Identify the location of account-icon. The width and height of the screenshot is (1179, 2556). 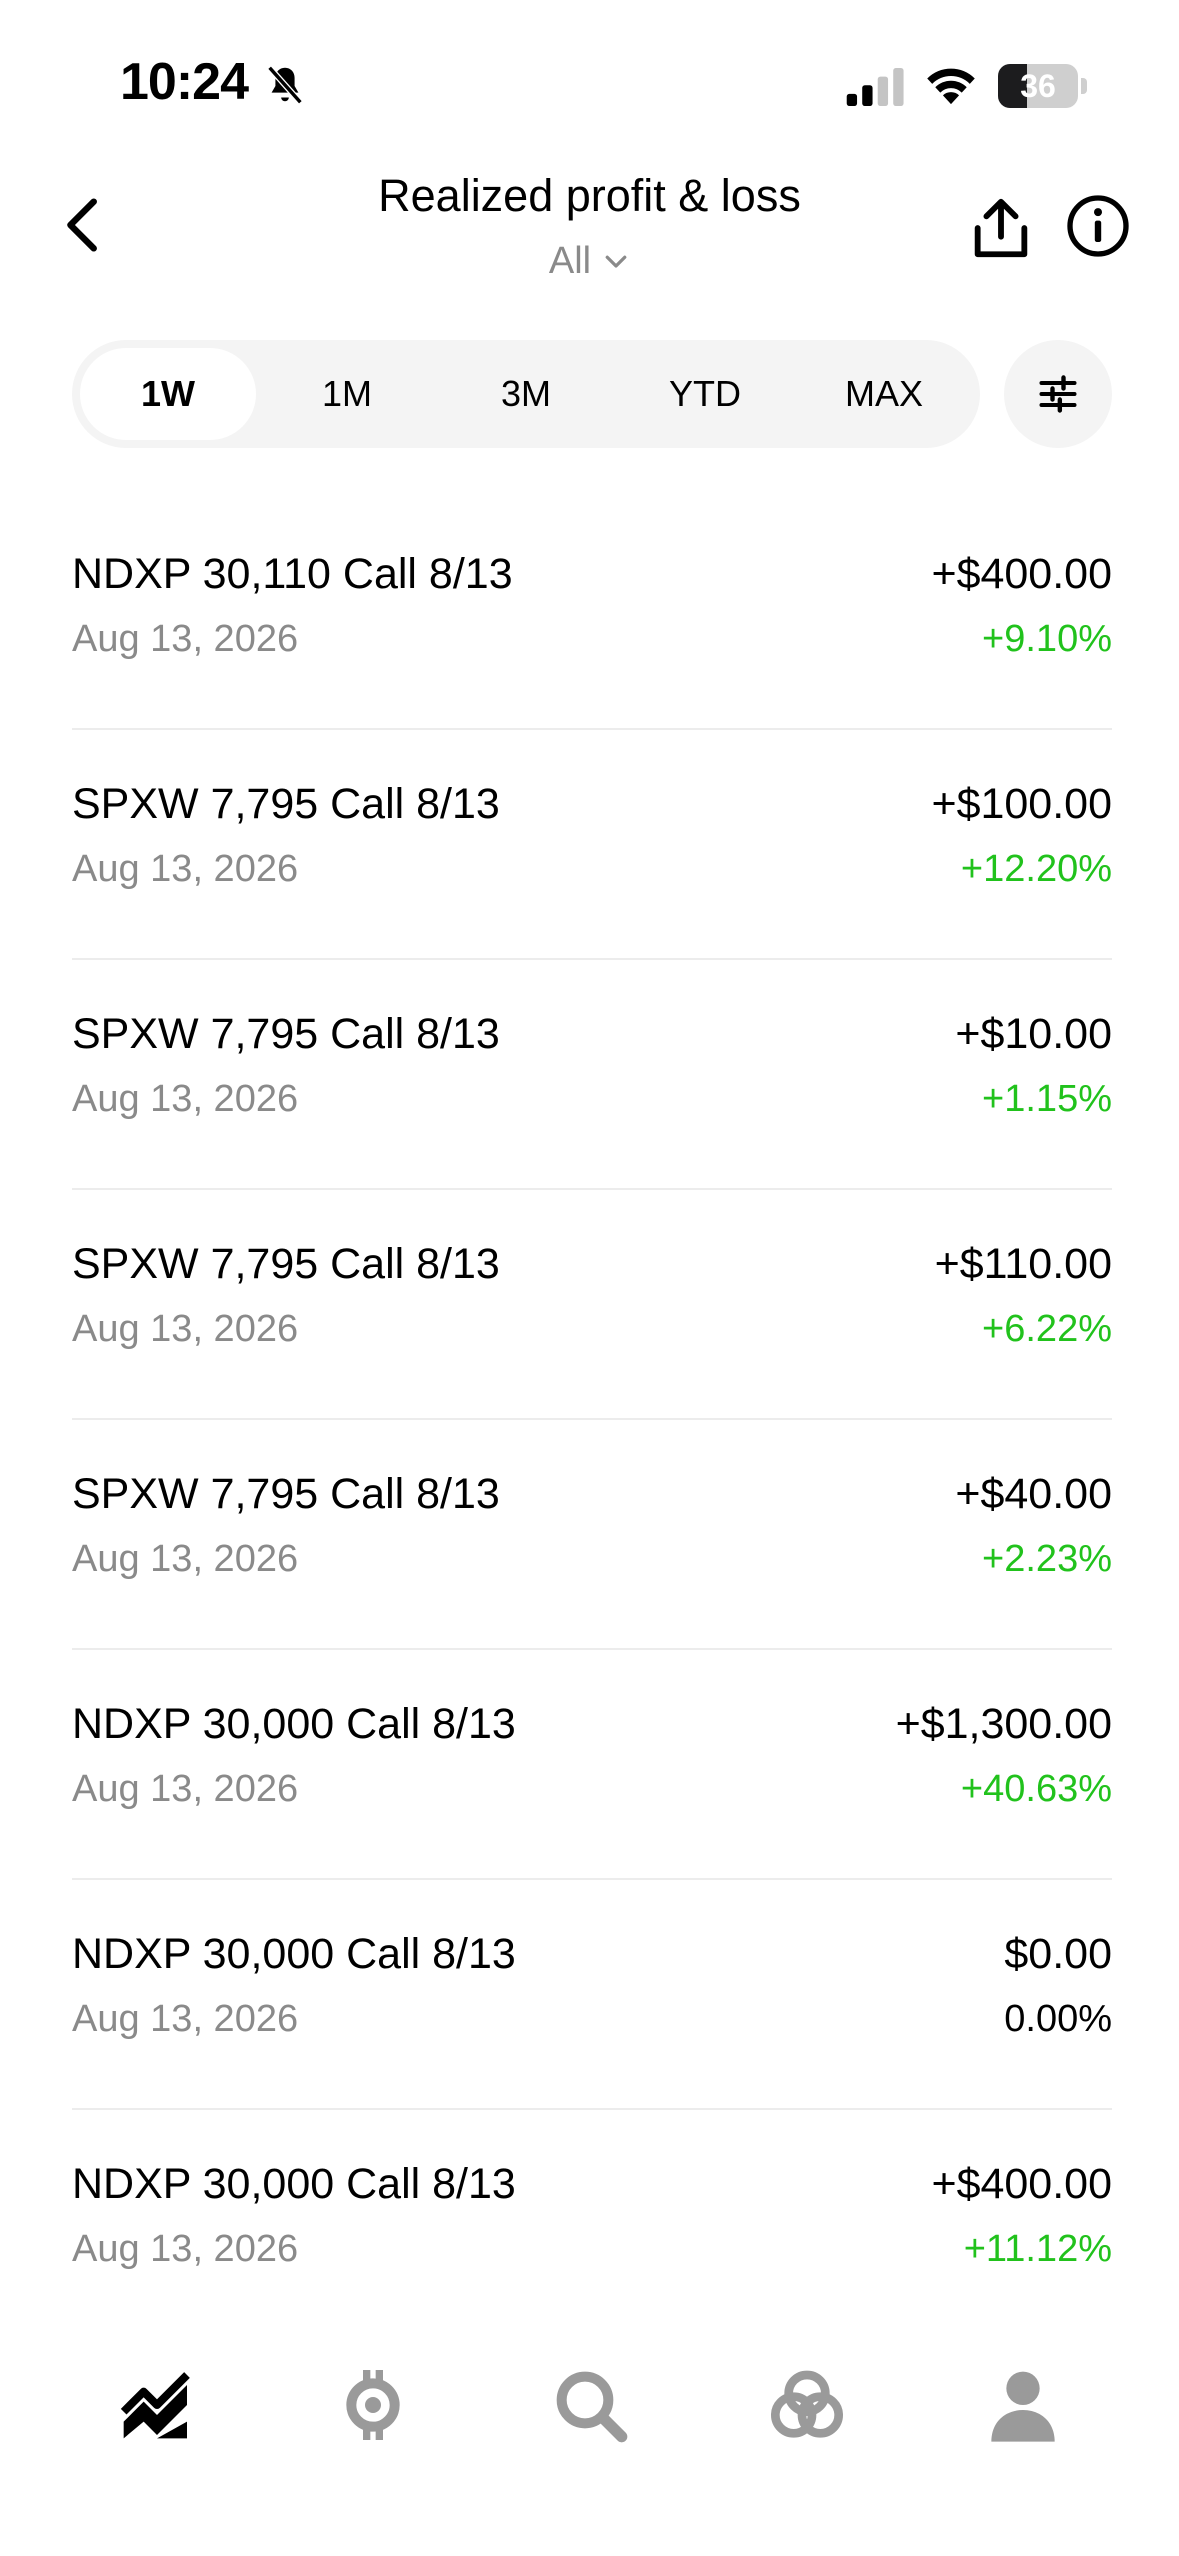
(1023, 2406).